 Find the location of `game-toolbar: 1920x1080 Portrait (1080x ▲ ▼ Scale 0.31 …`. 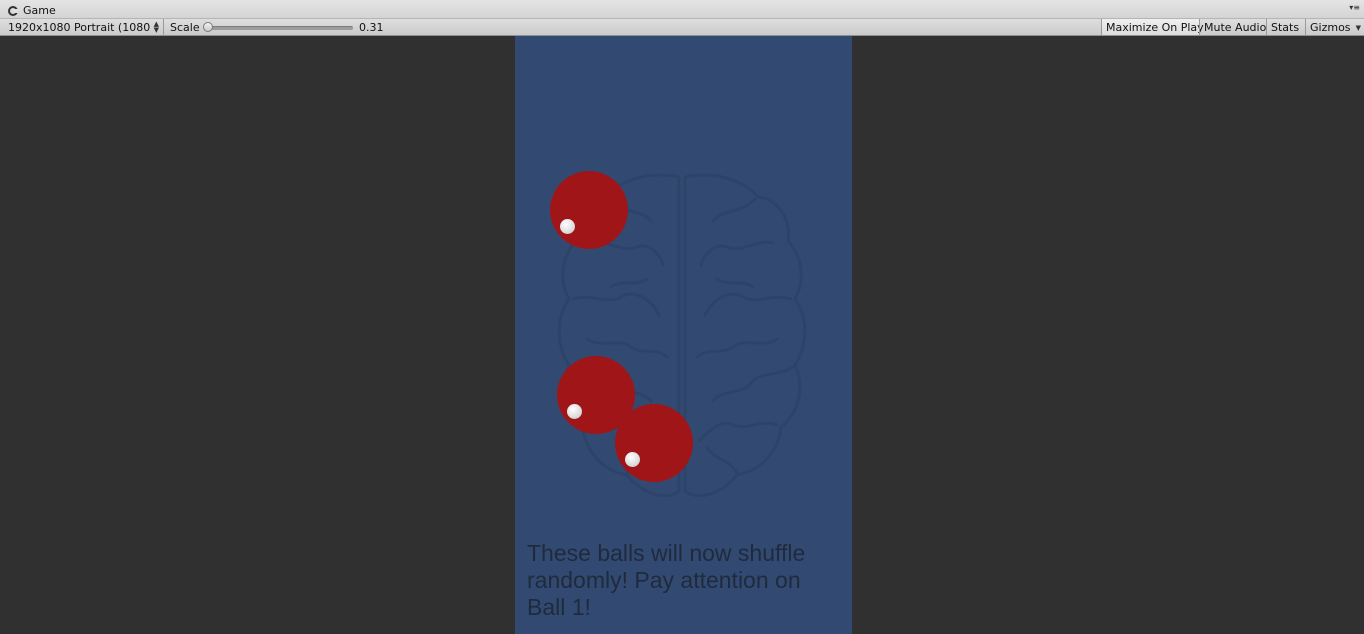

game-toolbar: 1920x1080 Portrait (1080x ▲ ▼ Scale 0.31 … is located at coordinates (682, 27).